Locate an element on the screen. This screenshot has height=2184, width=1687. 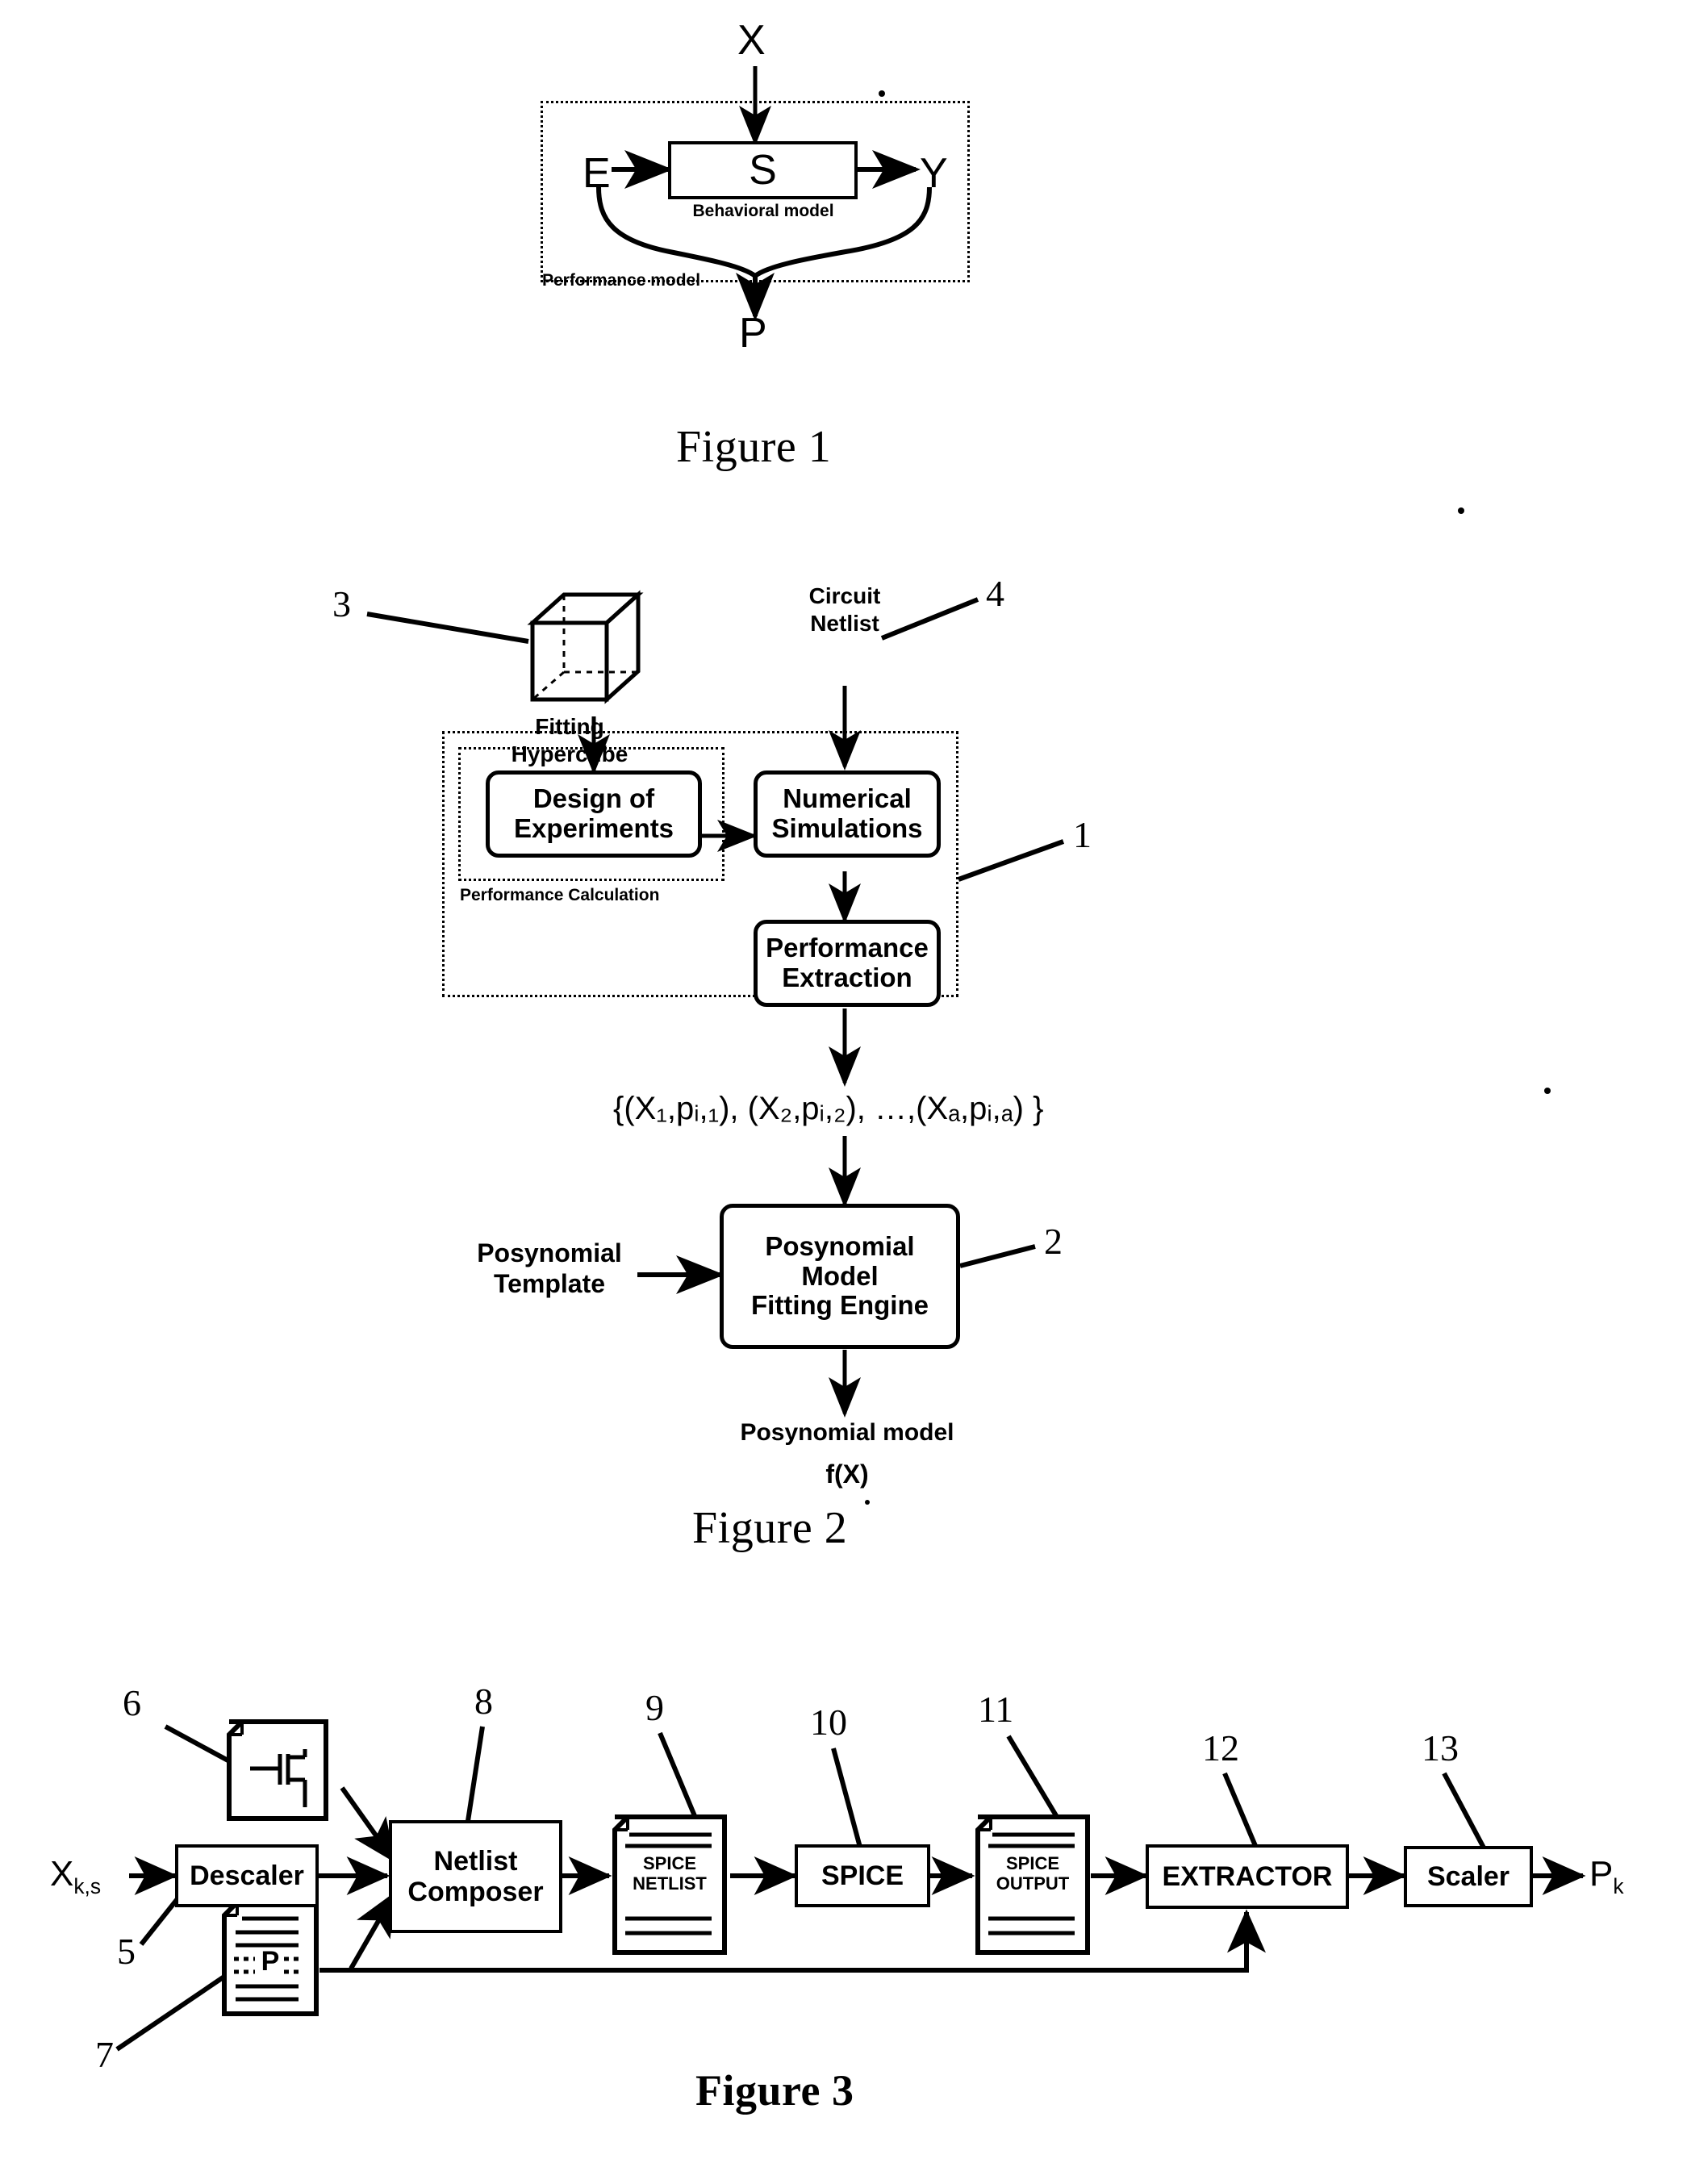
fig3-netlist-composer-label: Netlist Composer is located at coordinates (475, 1876).